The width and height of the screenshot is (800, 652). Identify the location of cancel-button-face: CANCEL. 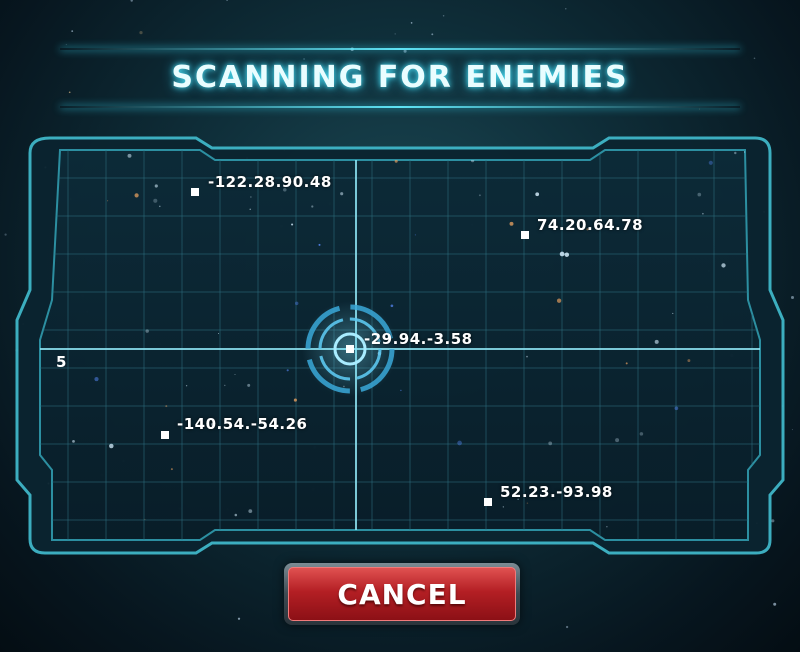
(402, 594).